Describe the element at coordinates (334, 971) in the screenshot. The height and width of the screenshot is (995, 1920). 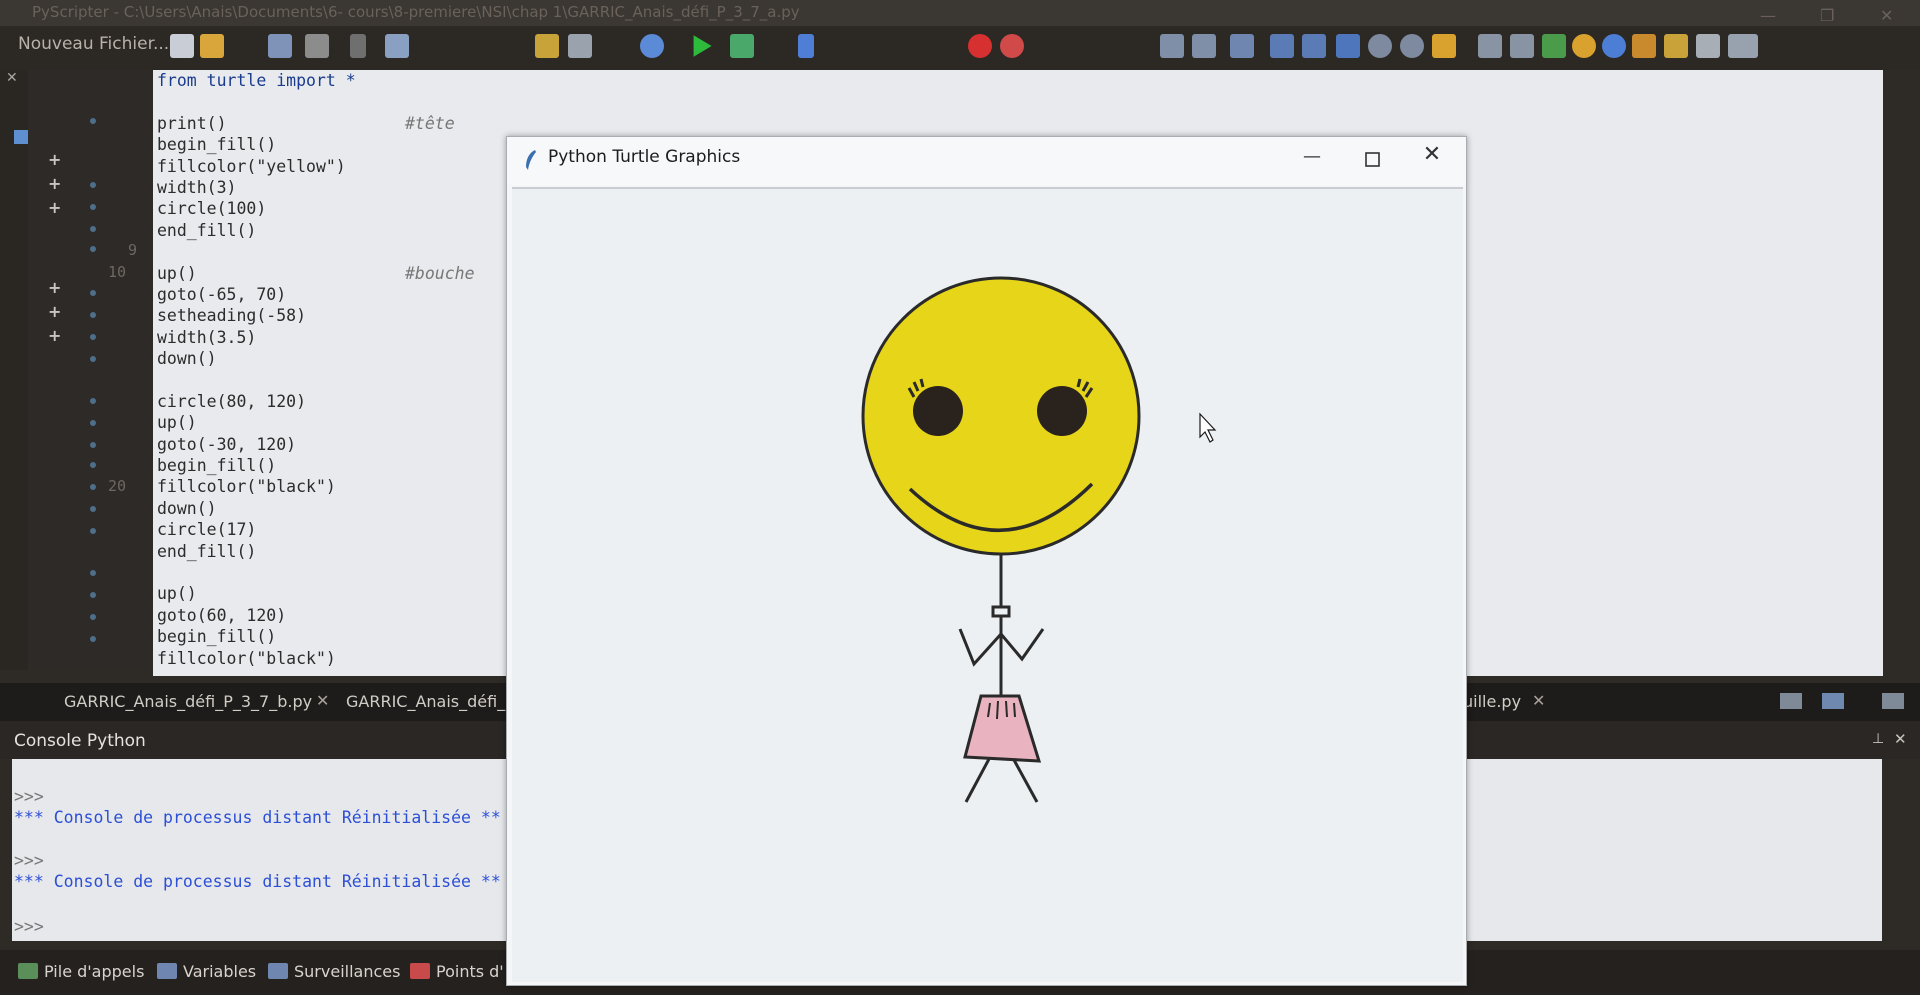
I see `tab-watches: Surveillances` at that location.